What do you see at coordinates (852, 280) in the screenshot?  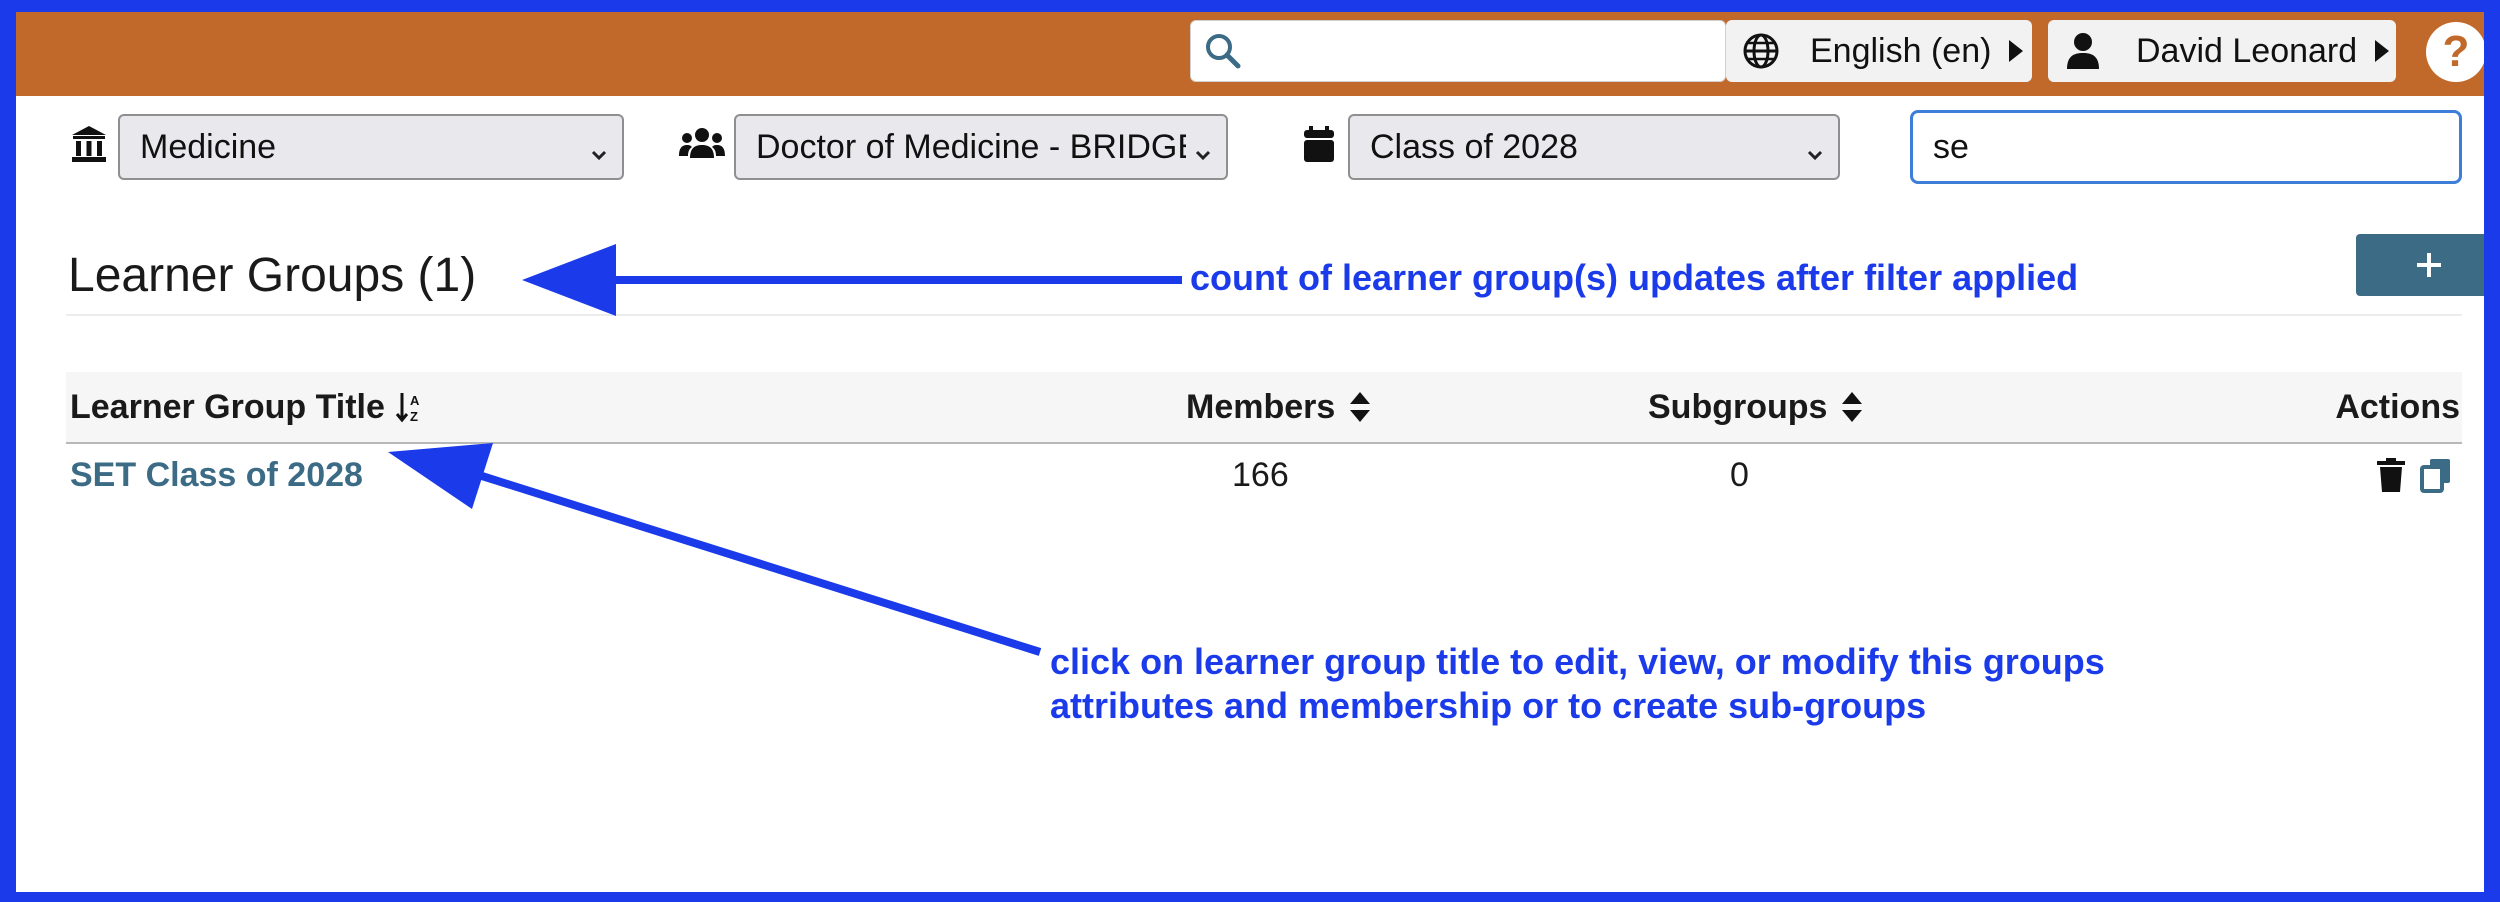 I see `arrow-to-title-count` at bounding box center [852, 280].